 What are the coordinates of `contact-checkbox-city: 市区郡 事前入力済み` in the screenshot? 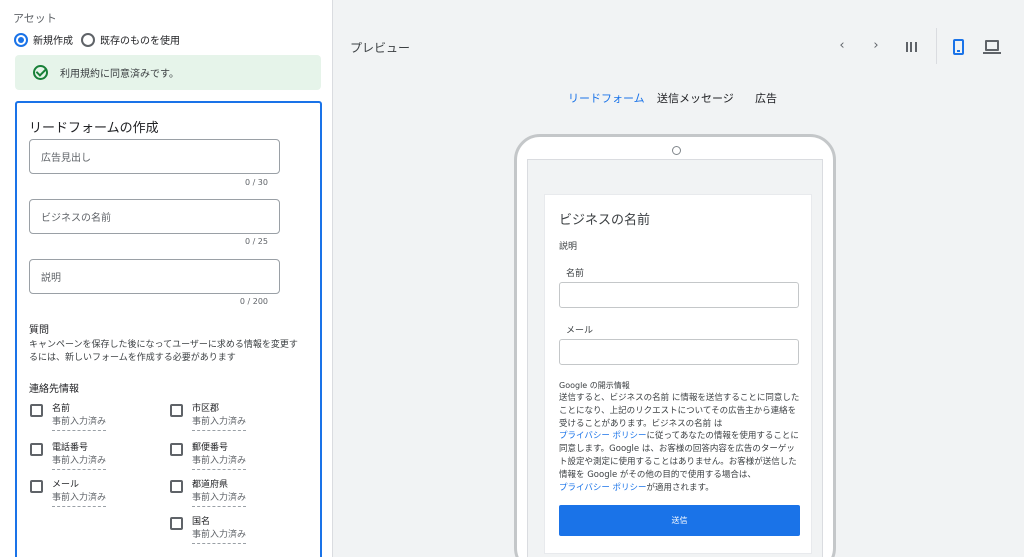 It's located at (208, 417).